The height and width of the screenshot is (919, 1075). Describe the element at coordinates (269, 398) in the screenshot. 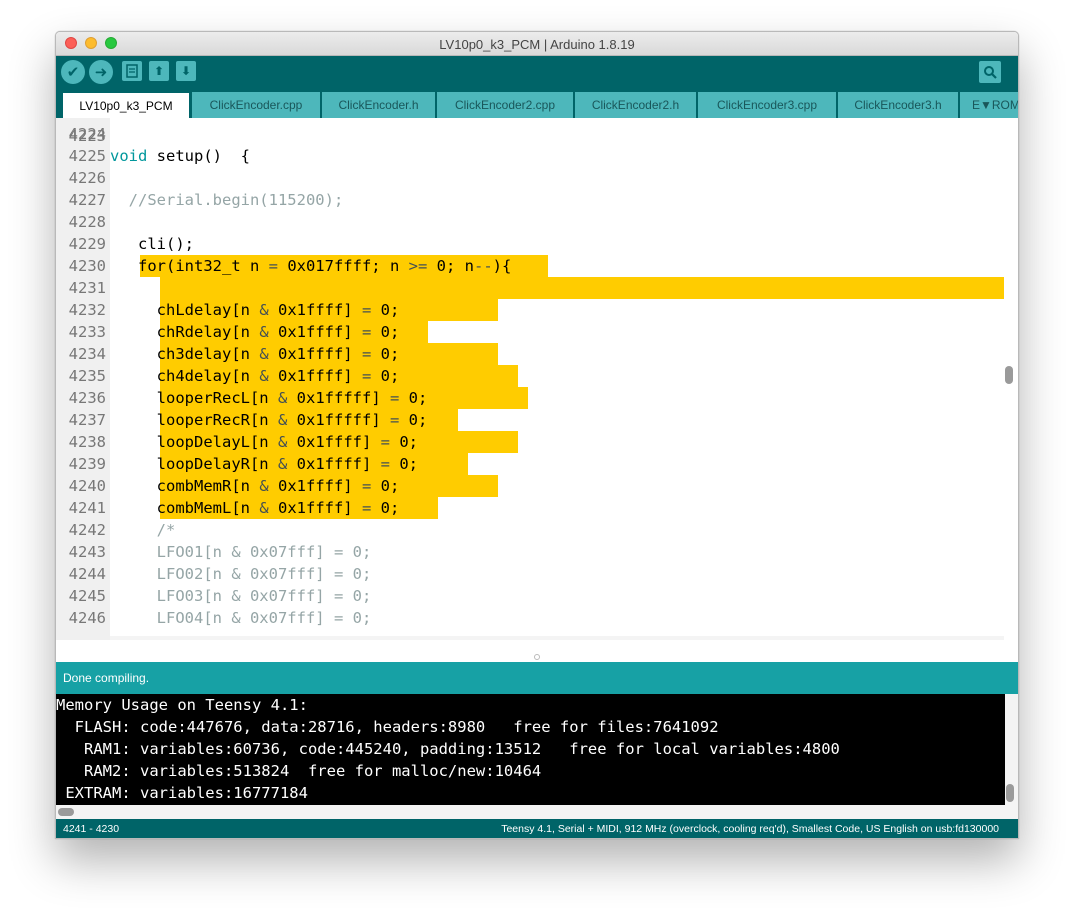

I see `code-text: looperRecL[n & 0x1fffff] = 0;` at that location.